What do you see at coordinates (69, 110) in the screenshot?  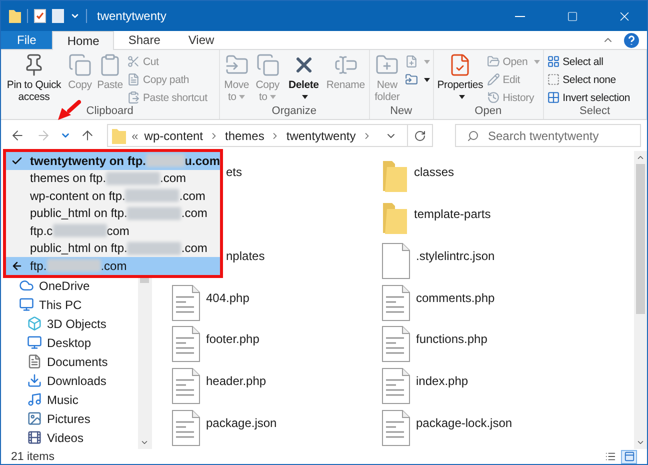 I see `annotation-arrow` at bounding box center [69, 110].